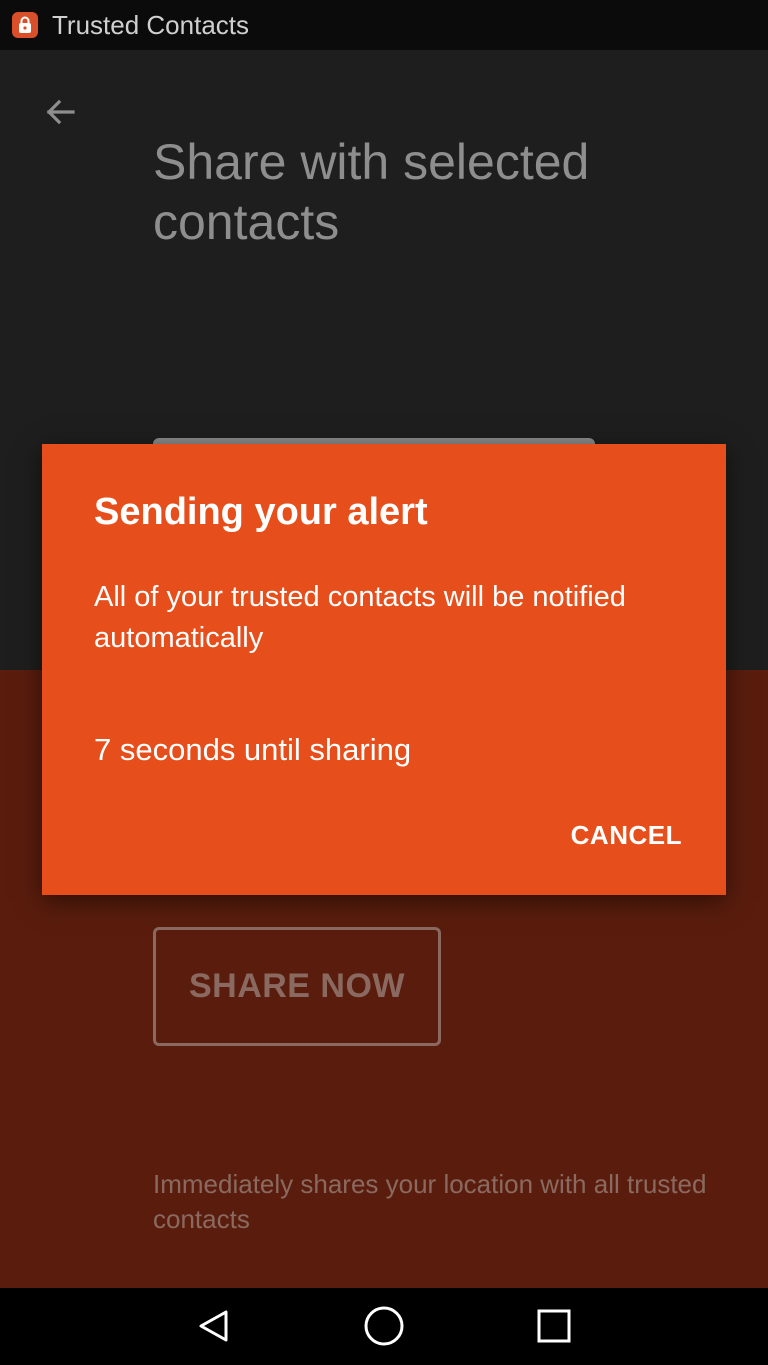 Image resolution: width=768 pixels, height=1365 pixels. I want to click on arrow-left-icon, so click(60, 112).